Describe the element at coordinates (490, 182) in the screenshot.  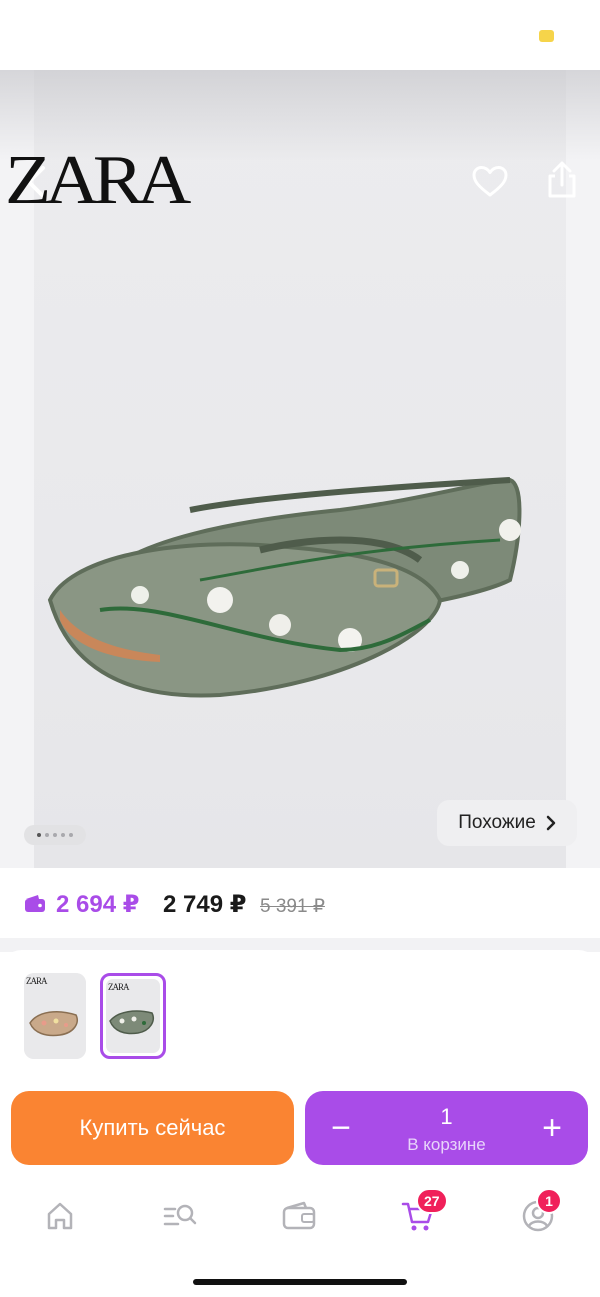
I see `favorite-heart-icon` at that location.